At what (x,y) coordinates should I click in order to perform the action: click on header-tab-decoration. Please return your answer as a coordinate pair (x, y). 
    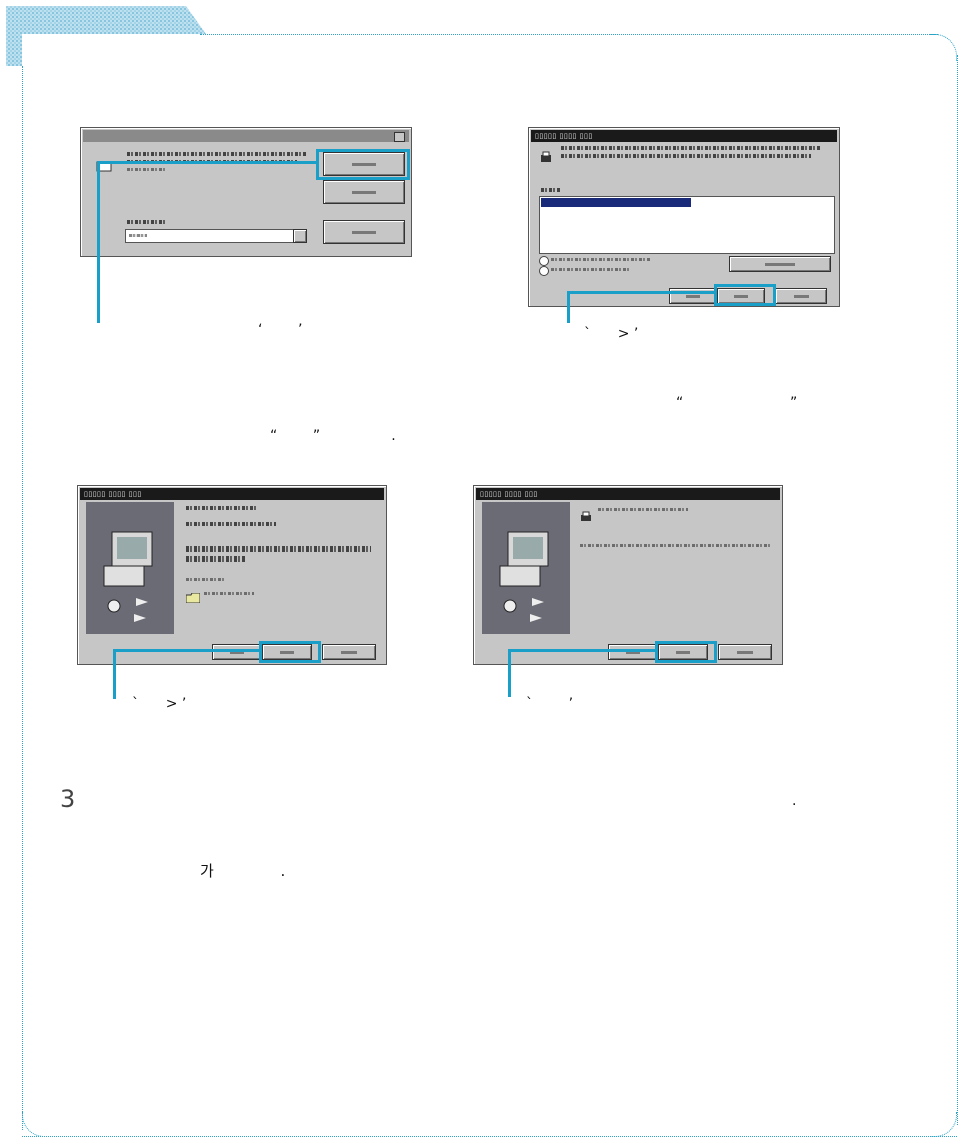
    Looking at the image, I should click on (106, 36).